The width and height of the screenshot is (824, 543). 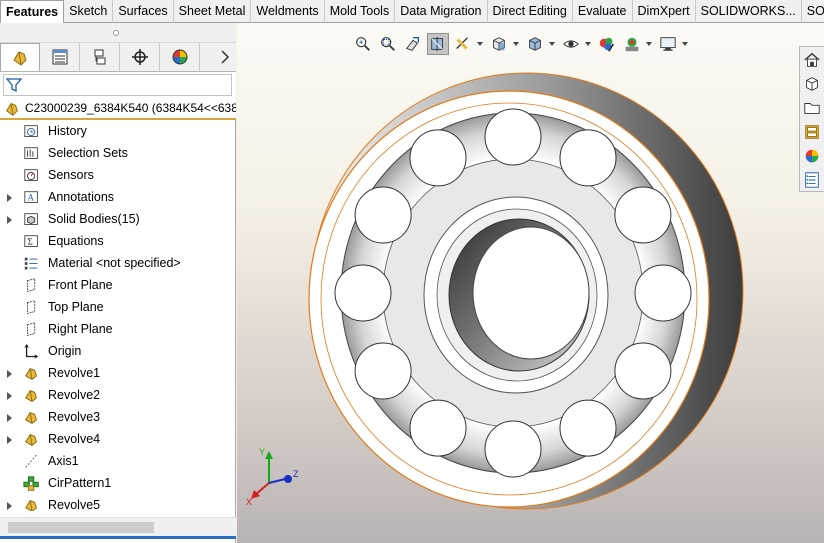 I want to click on part-root-node: C23000239_6384K540 (6384K54<<6384K, so click(x=118, y=109).